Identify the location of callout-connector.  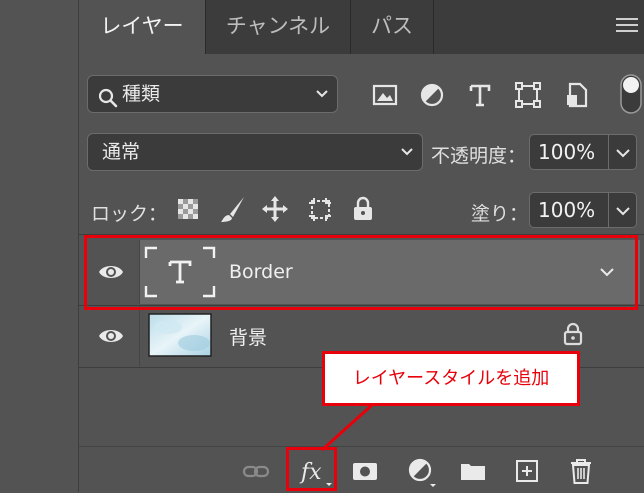
(347, 427).